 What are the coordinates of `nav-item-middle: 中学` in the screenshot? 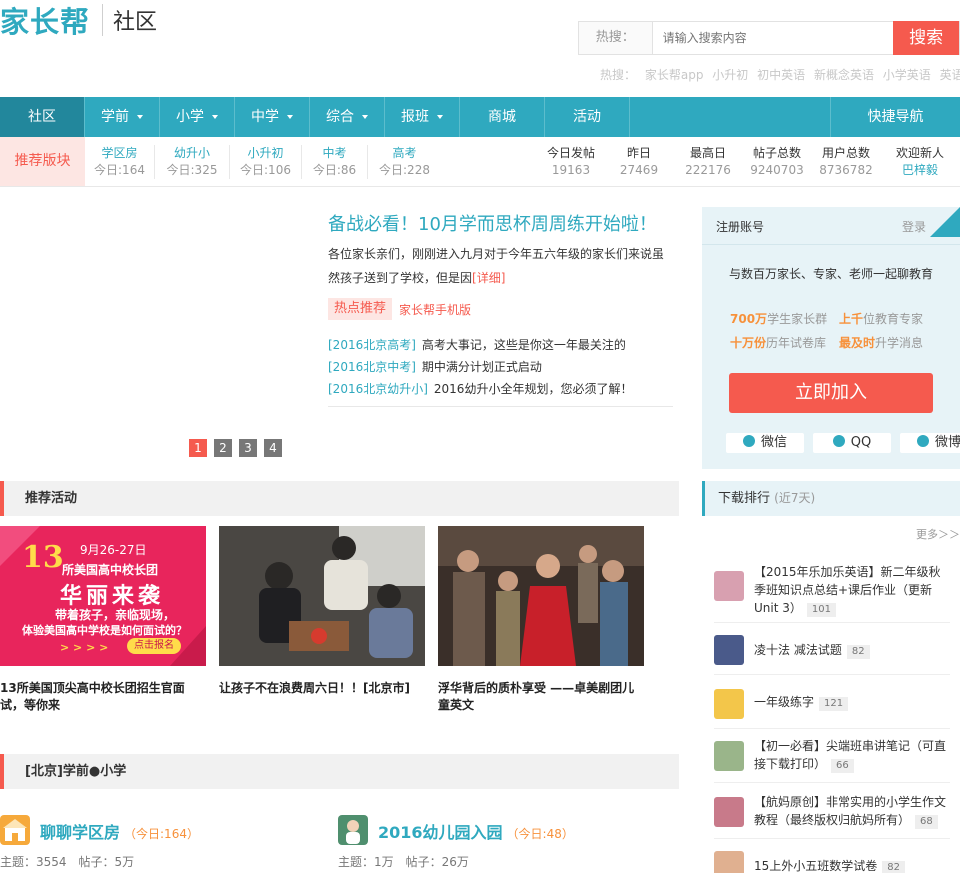 It's located at (272, 117).